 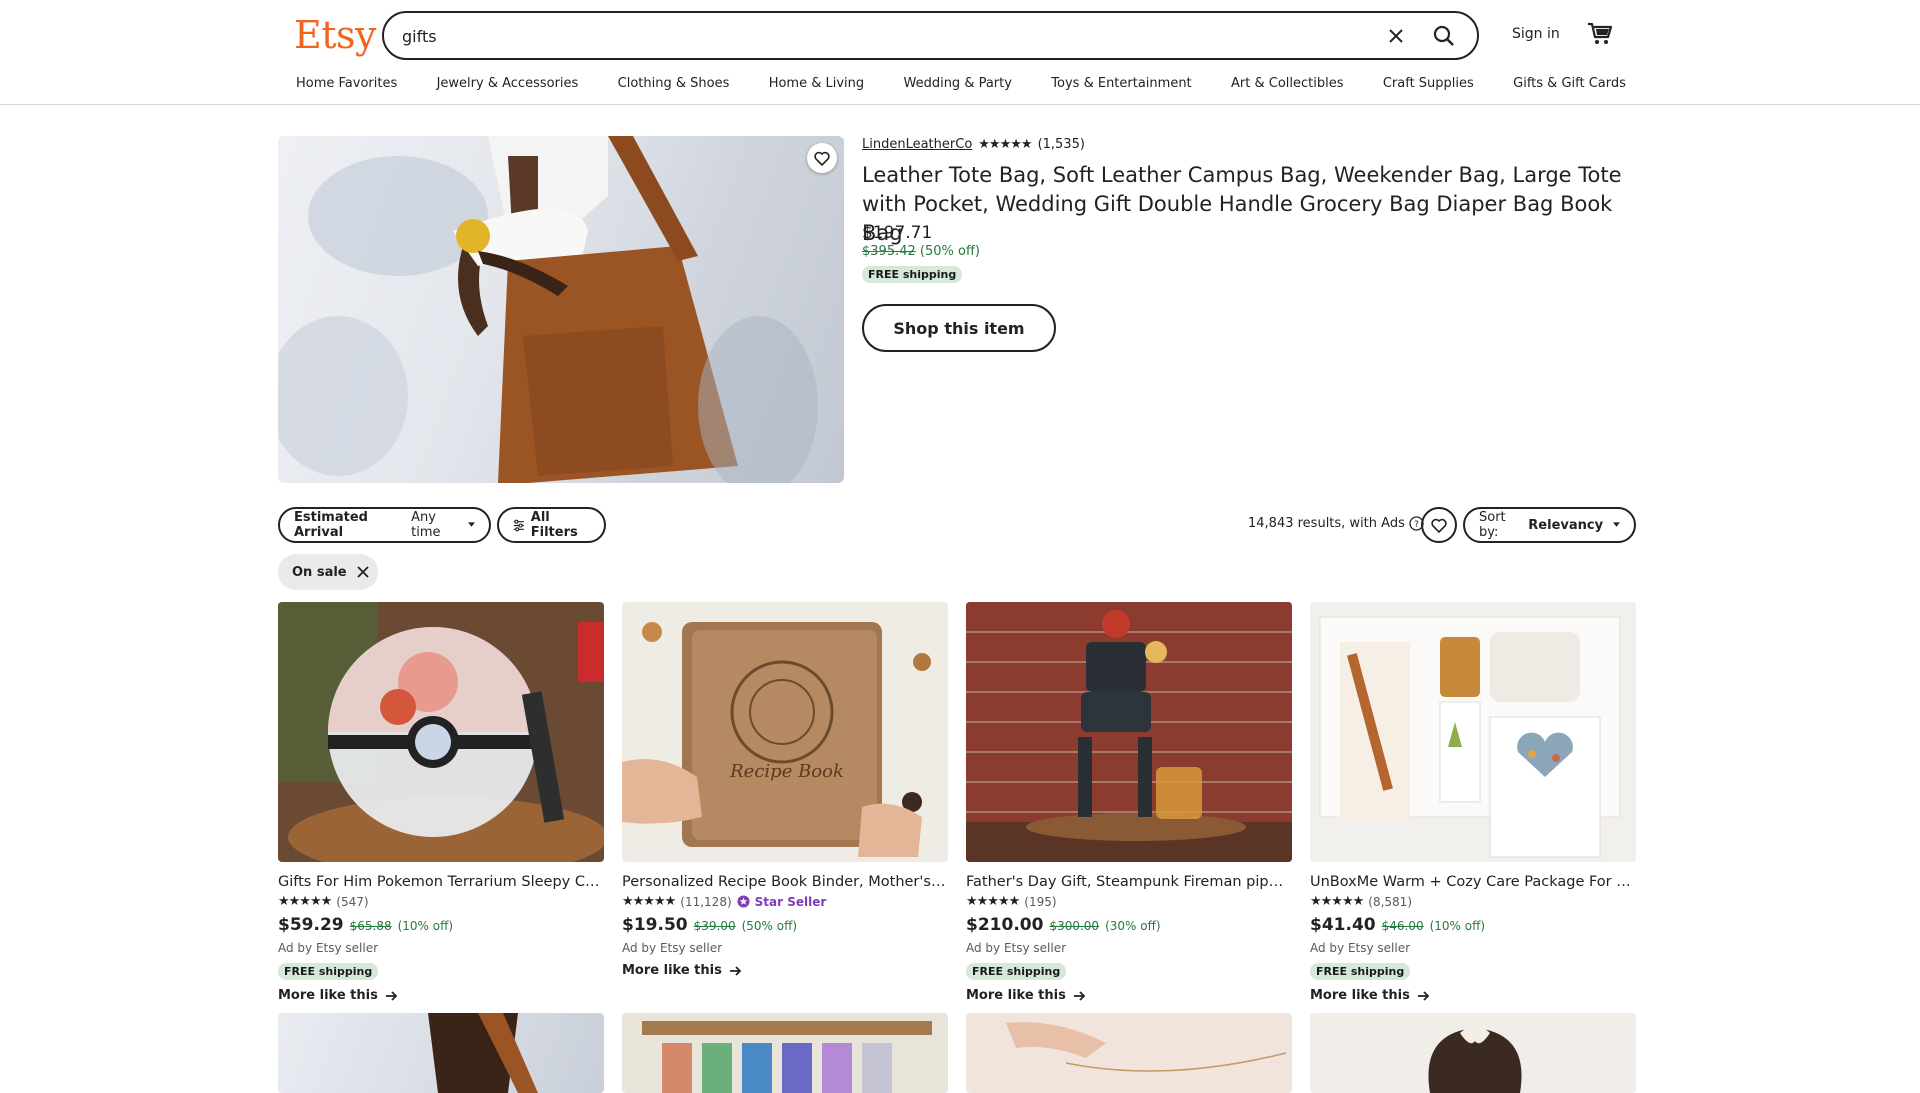 I want to click on save-search-heart-button, so click(x=1439, y=525).